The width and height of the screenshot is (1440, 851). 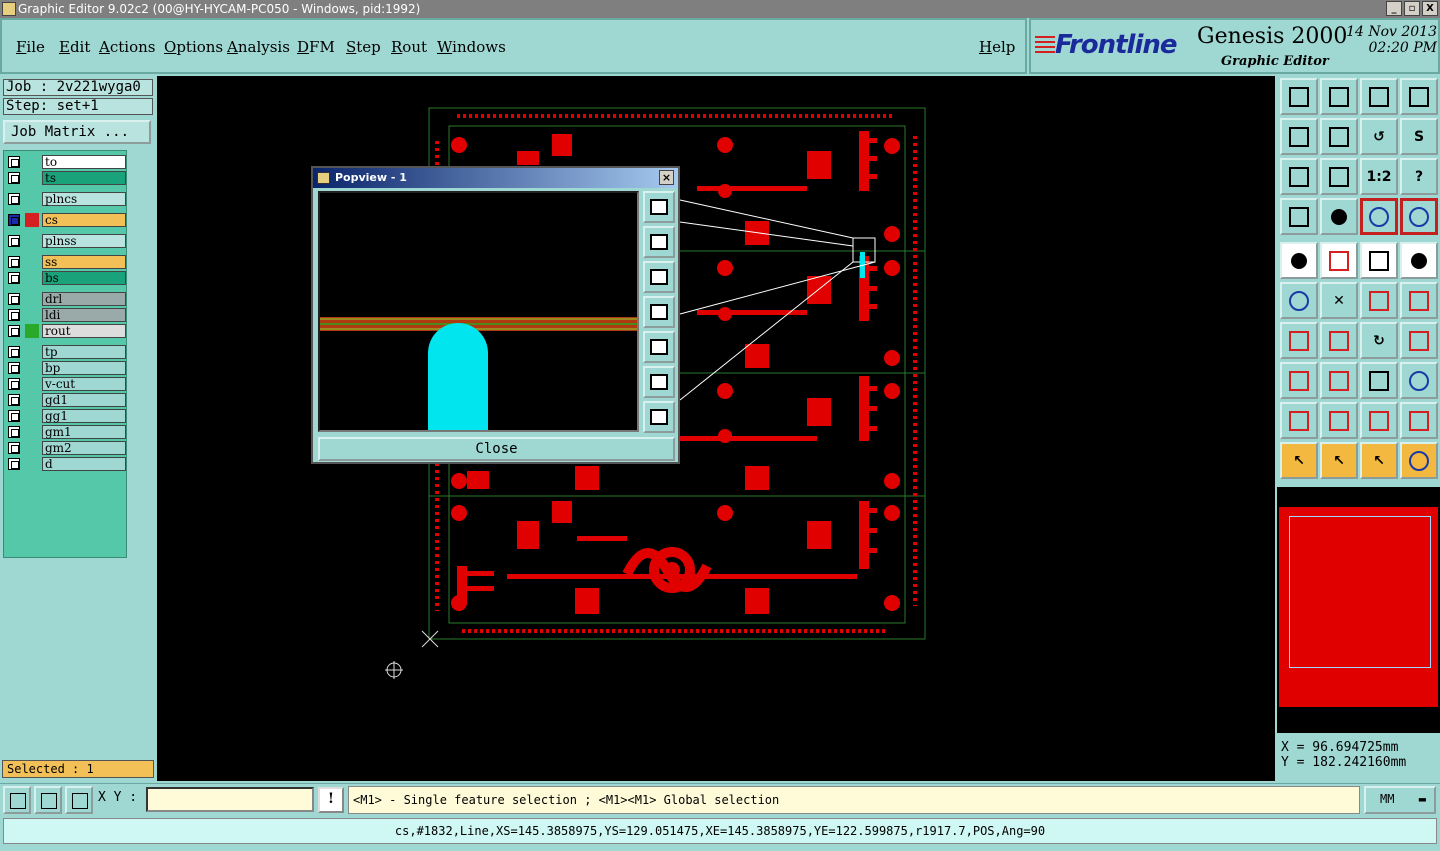 What do you see at coordinates (84, 199) in the screenshot?
I see `layer-name: plncs` at bounding box center [84, 199].